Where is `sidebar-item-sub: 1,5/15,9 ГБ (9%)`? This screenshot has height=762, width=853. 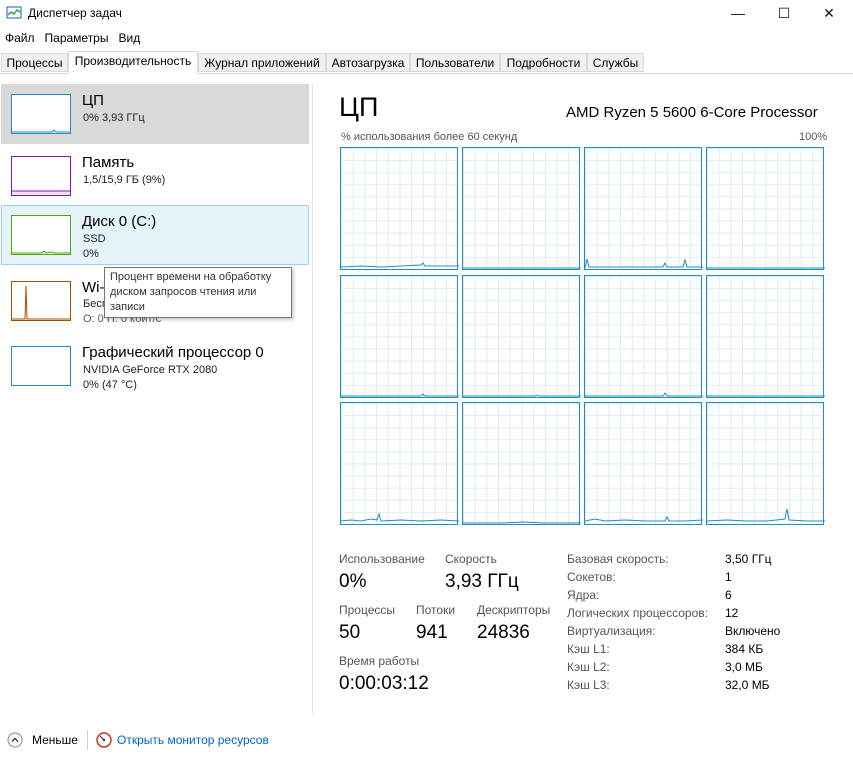 sidebar-item-sub: 1,5/15,9 ГБ (9%) is located at coordinates (124, 180).